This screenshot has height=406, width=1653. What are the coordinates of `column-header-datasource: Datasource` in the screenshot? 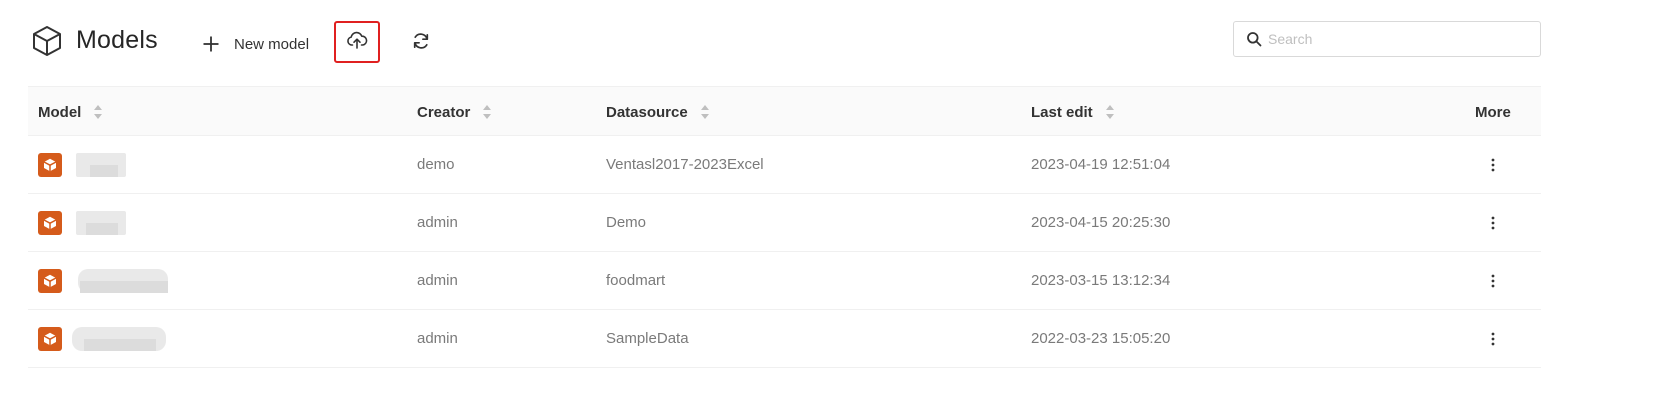 It's located at (658, 112).